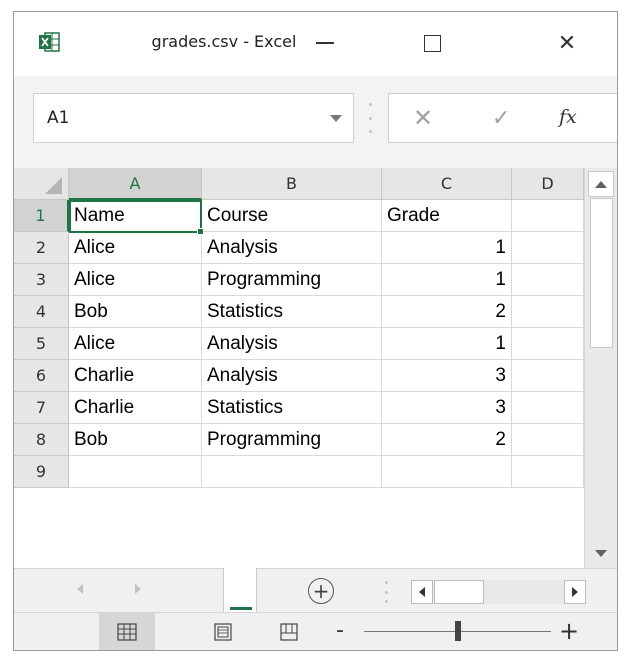  I want to click on select-all-button, so click(41, 184).